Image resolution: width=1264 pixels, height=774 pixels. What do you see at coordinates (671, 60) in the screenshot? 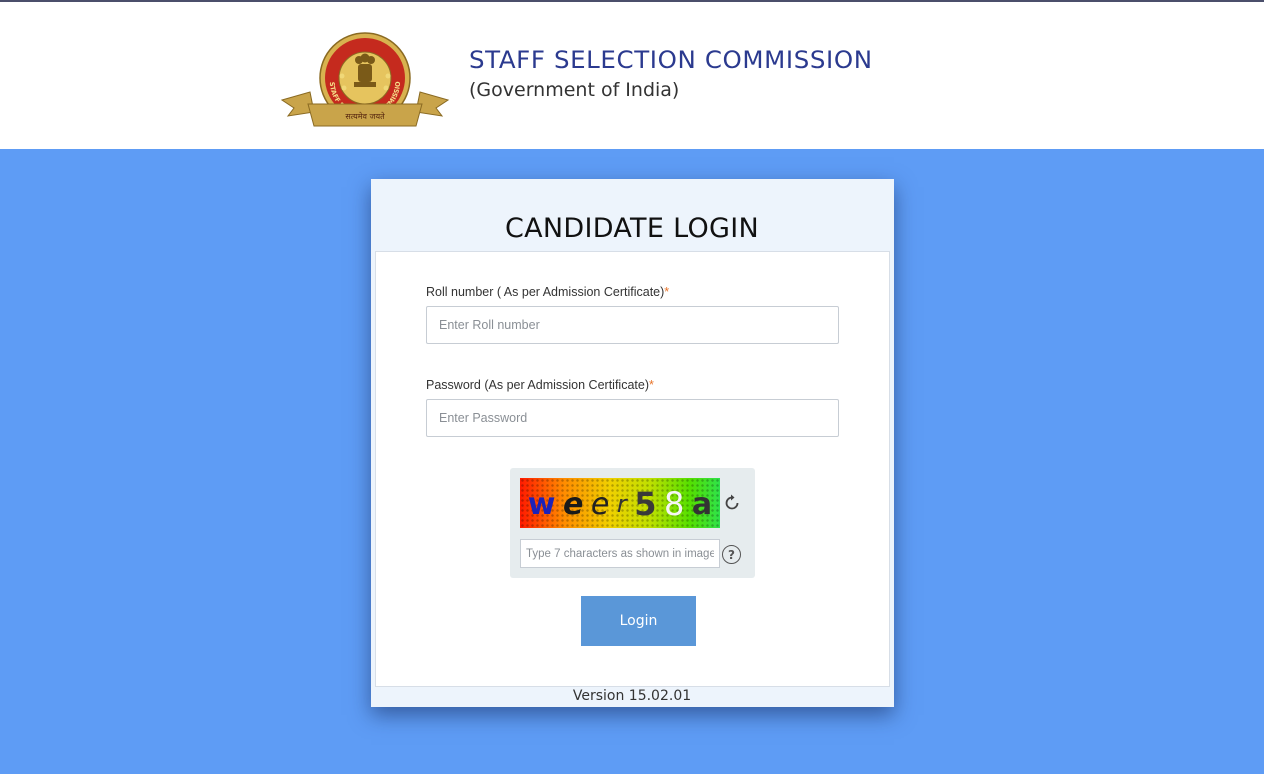
I see `org-name: STAFF SELECTION COMMISSION` at bounding box center [671, 60].